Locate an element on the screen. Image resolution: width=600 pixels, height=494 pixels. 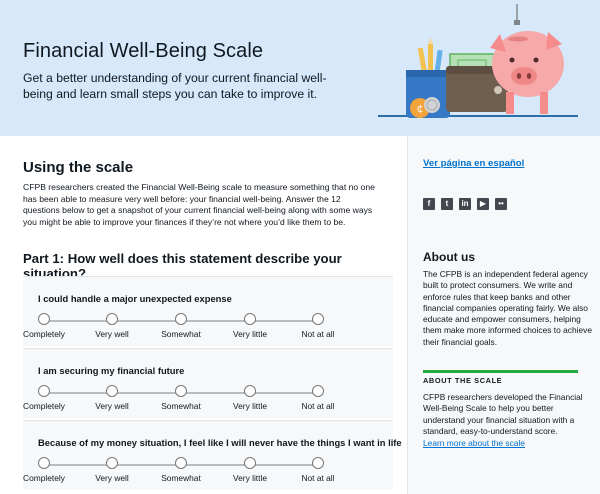
twitter-icon: t is located at coordinates (447, 204).